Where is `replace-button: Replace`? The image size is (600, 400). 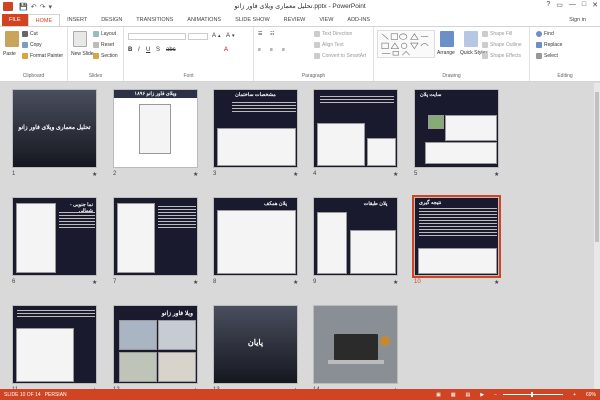 replace-button: Replace is located at coordinates (549, 45).